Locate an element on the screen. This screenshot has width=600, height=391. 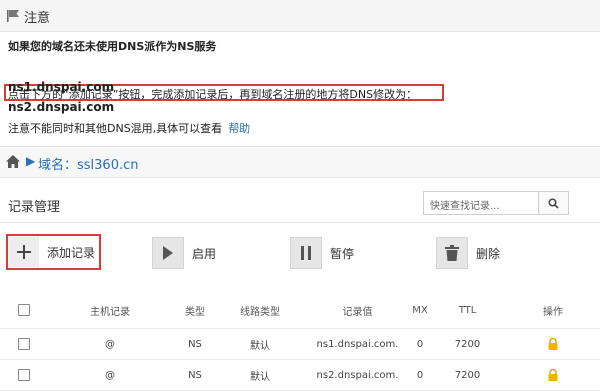
plus-icon is located at coordinates (24, 252).